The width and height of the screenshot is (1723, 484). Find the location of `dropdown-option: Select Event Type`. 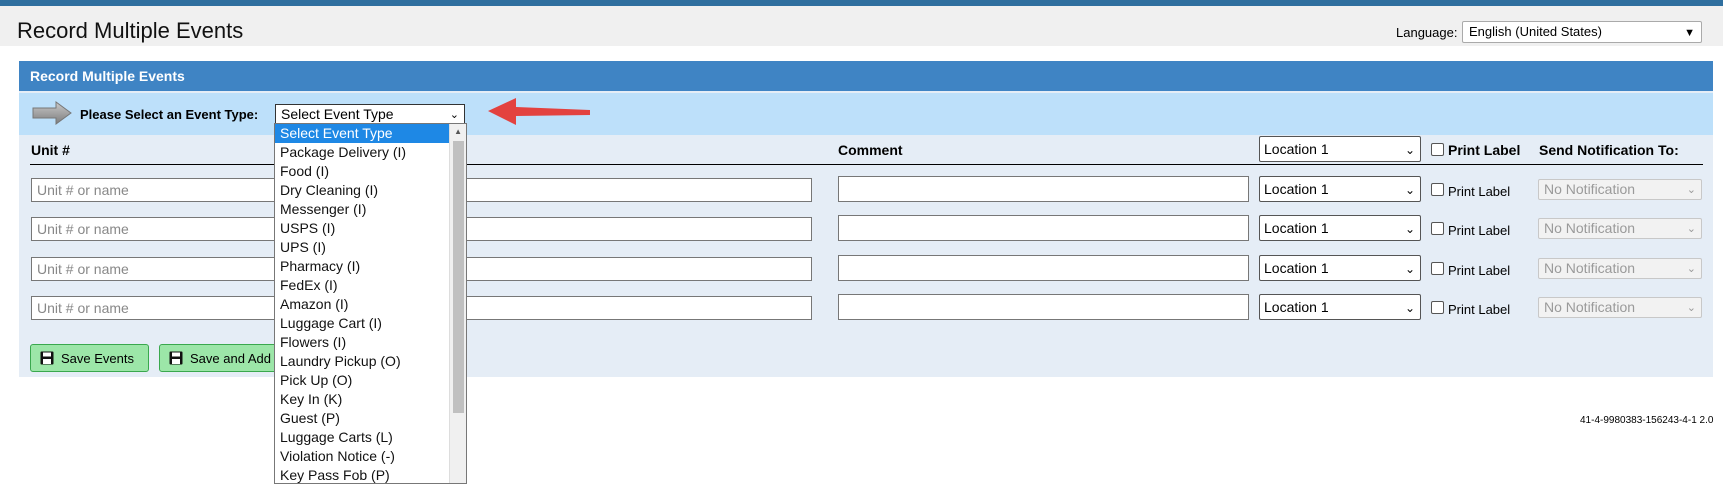

dropdown-option: Select Event Type is located at coordinates (370, 133).